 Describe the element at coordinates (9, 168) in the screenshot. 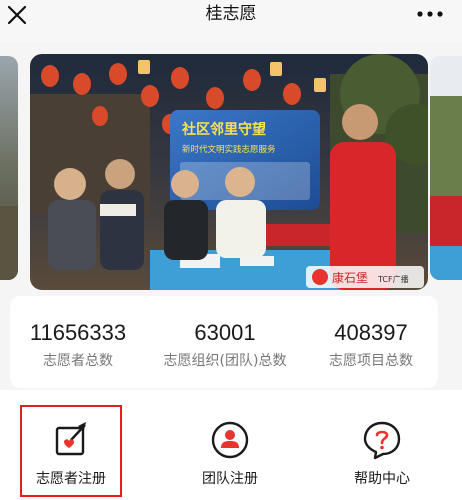

I see `carousel-slide-previous` at that location.